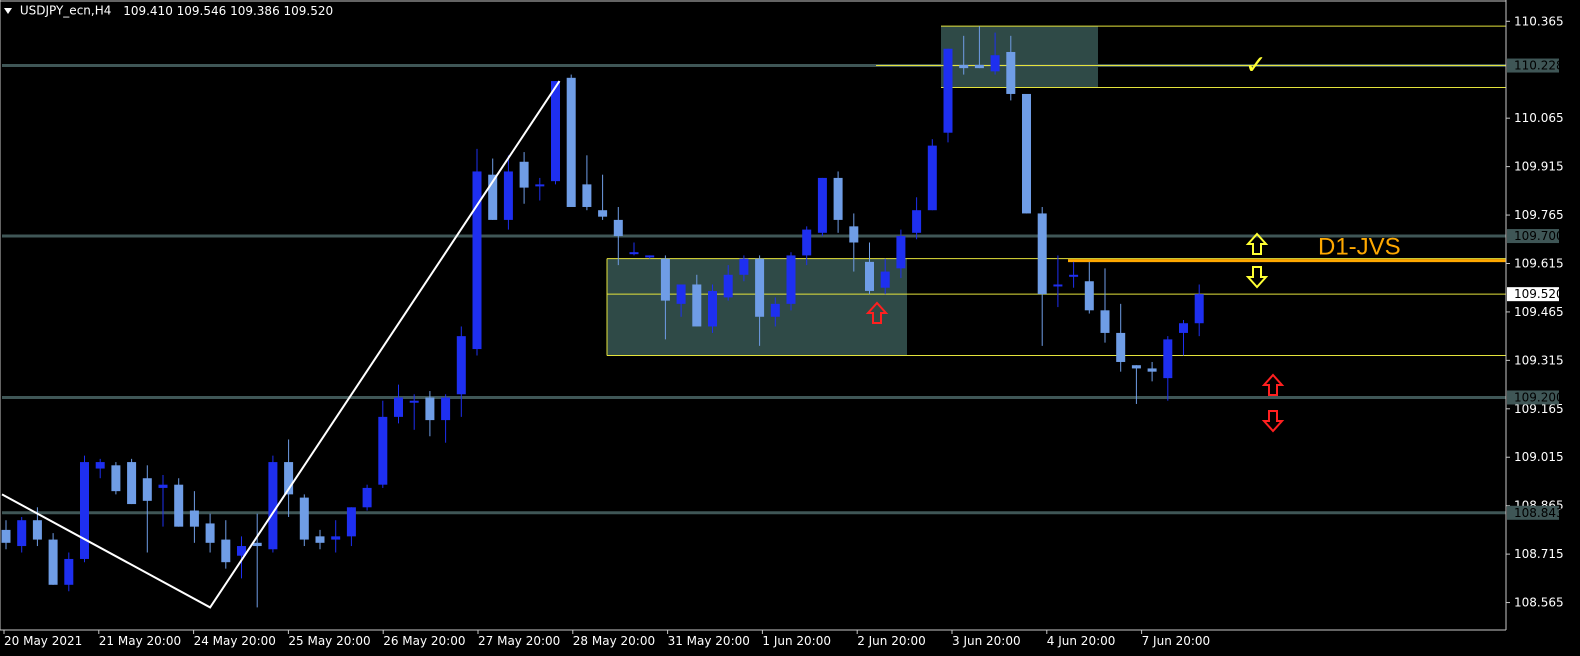 This screenshot has height=656, width=1580. Describe the element at coordinates (43, 641) in the screenshot. I see `x-tick-label-0: 20 May 2021` at that location.